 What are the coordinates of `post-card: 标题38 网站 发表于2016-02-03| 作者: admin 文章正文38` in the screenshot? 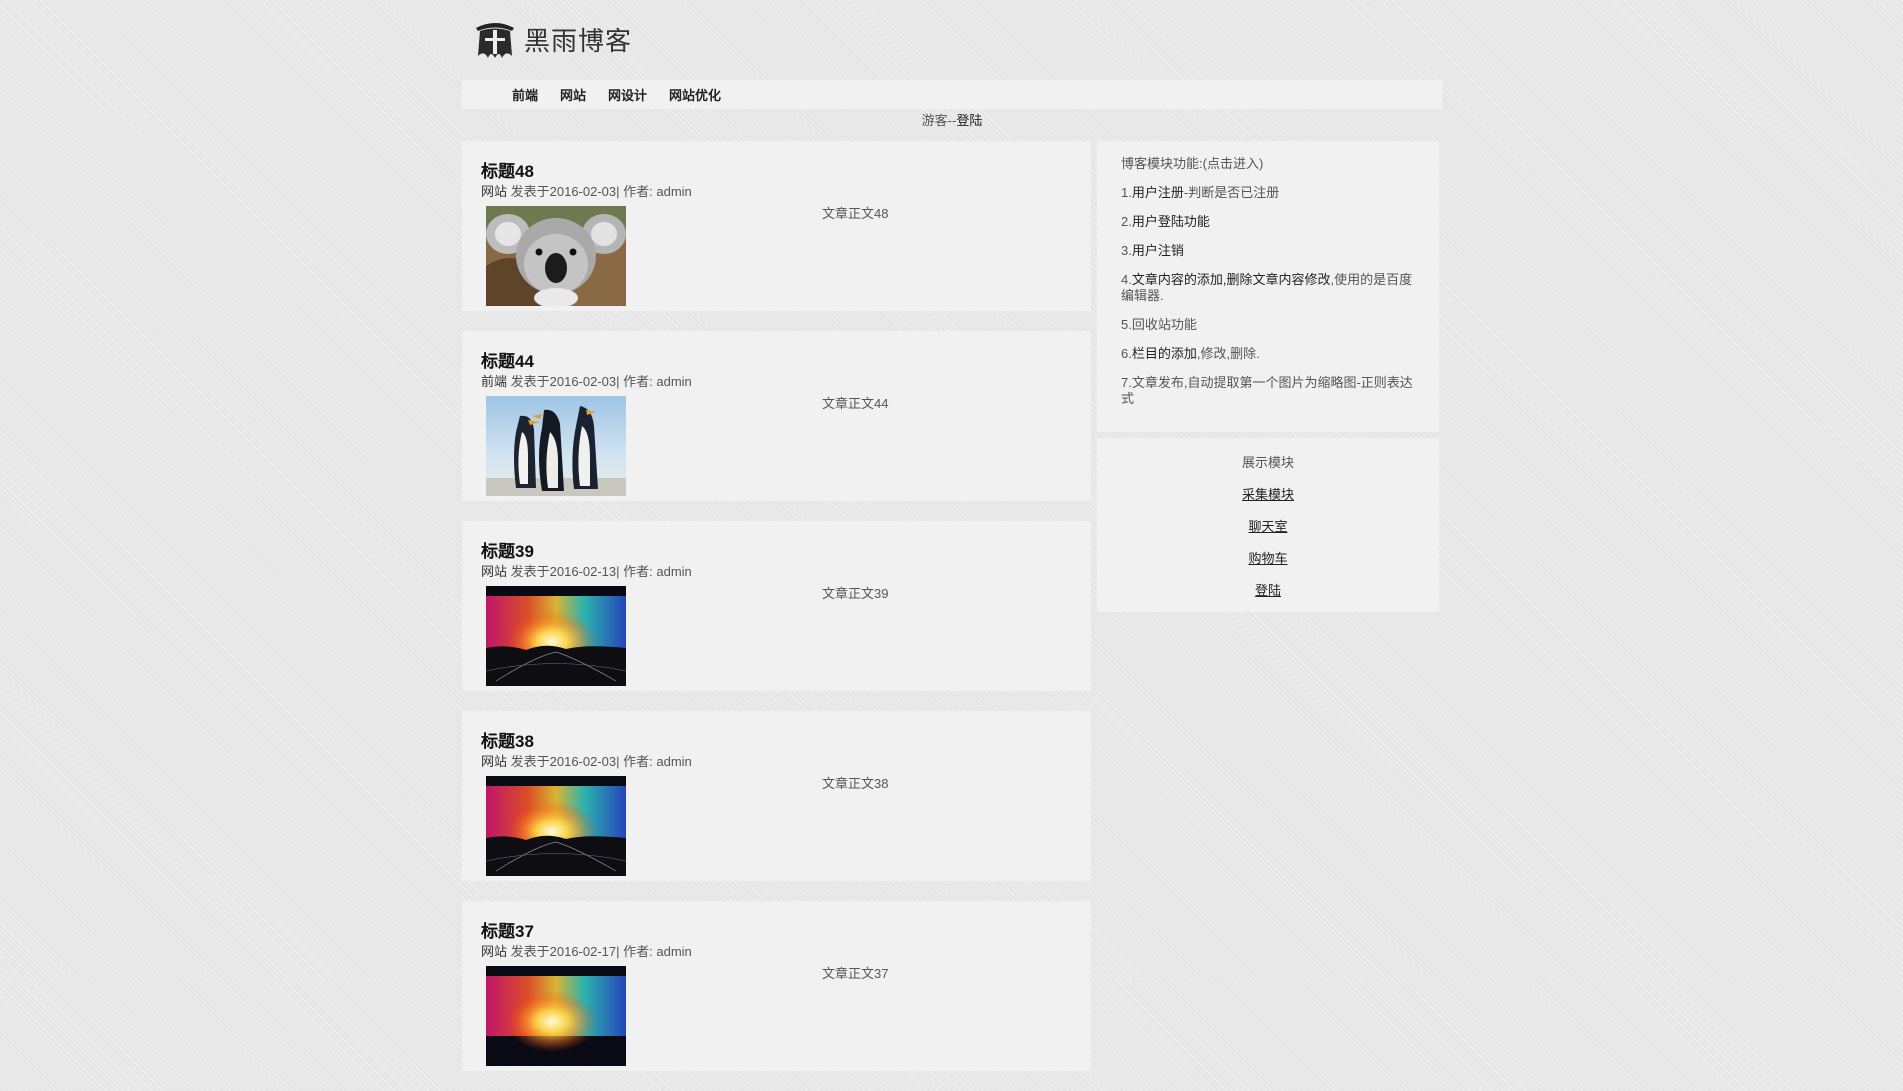 It's located at (776, 796).